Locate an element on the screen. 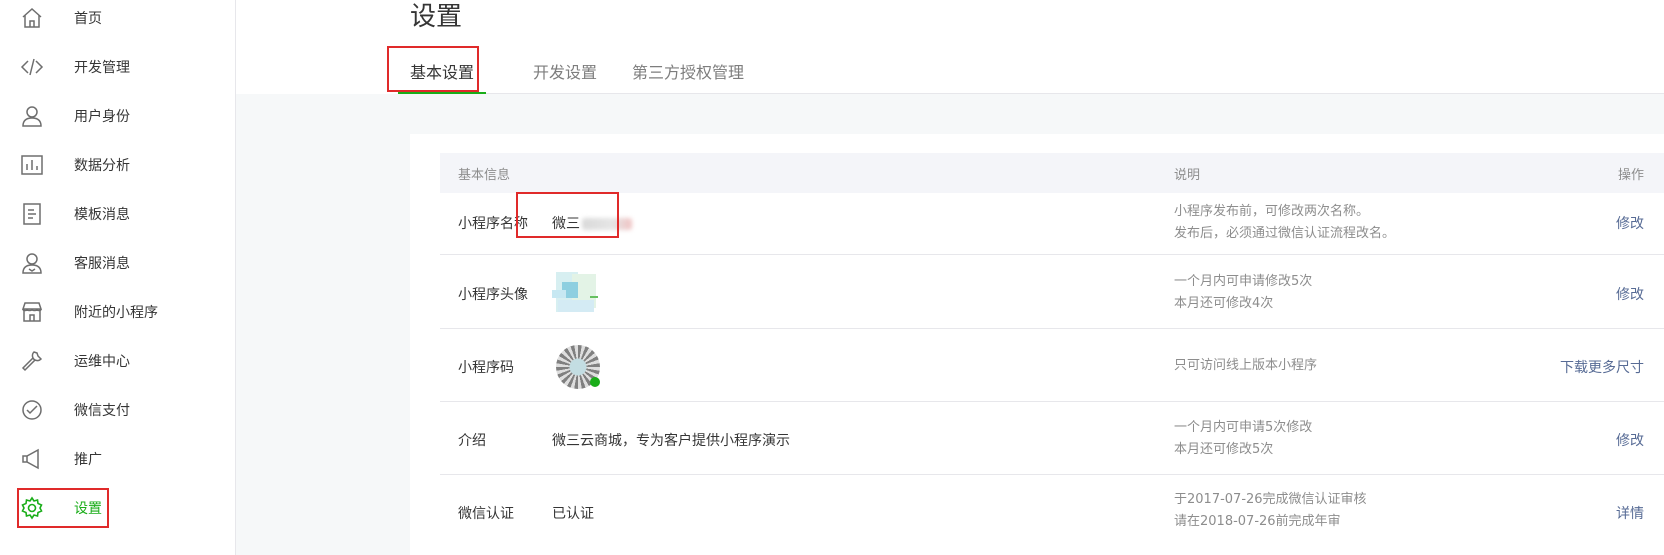  certification-details-link: 详情 is located at coordinates (1630, 513).